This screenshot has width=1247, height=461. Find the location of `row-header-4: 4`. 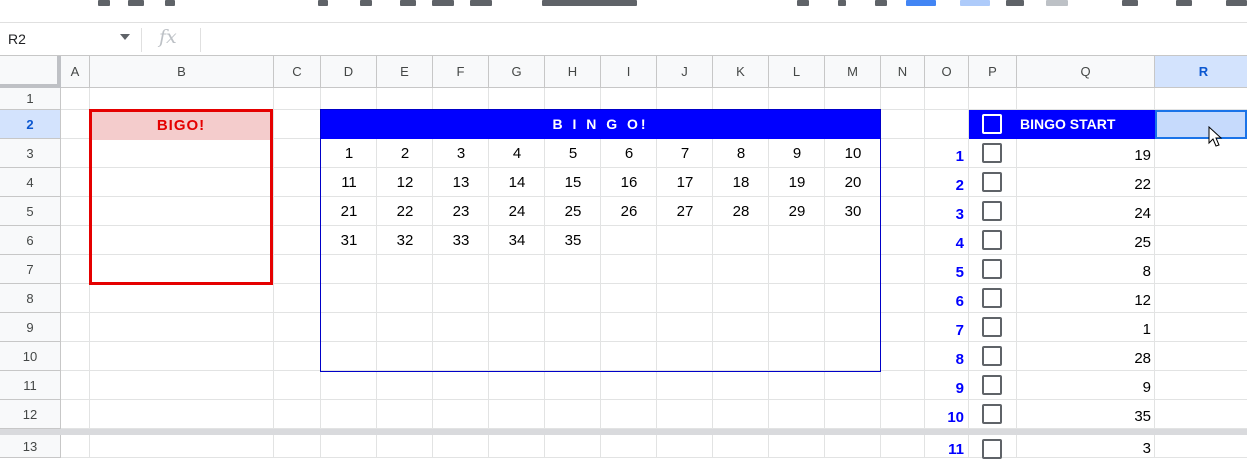

row-header-4: 4 is located at coordinates (30, 182).